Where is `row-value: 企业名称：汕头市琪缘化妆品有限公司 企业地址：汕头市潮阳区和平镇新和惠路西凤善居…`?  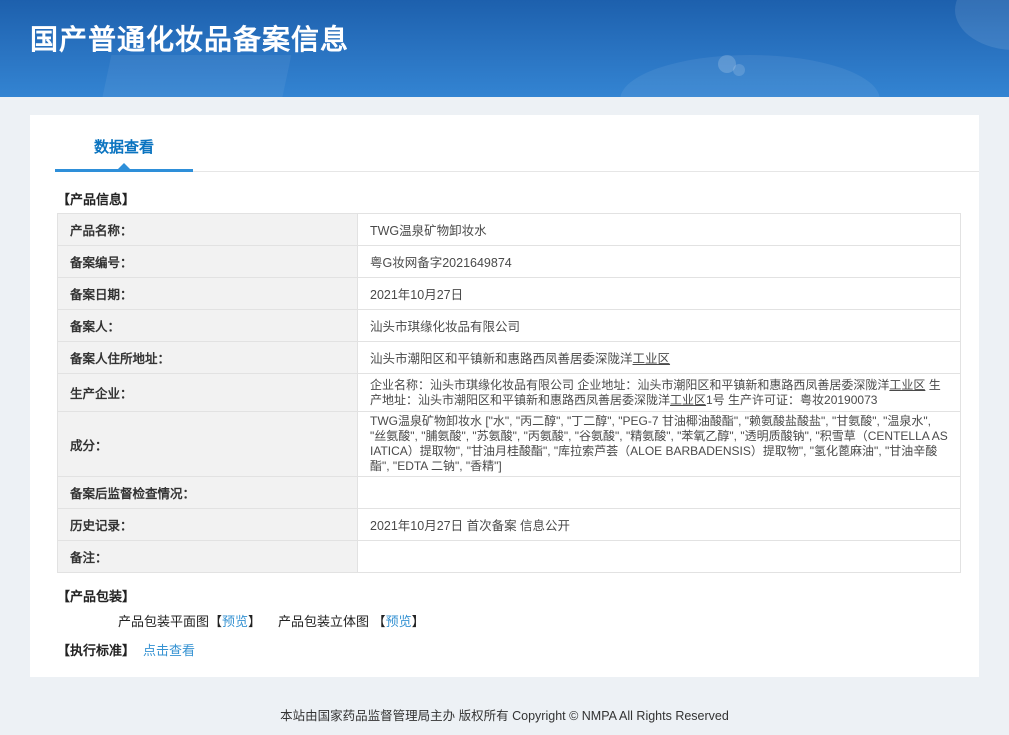 row-value: 企业名称：汕头市琪缘化妆品有限公司 企业地址：汕头市潮阳区和平镇新和惠路西凤善居… is located at coordinates (659, 392).